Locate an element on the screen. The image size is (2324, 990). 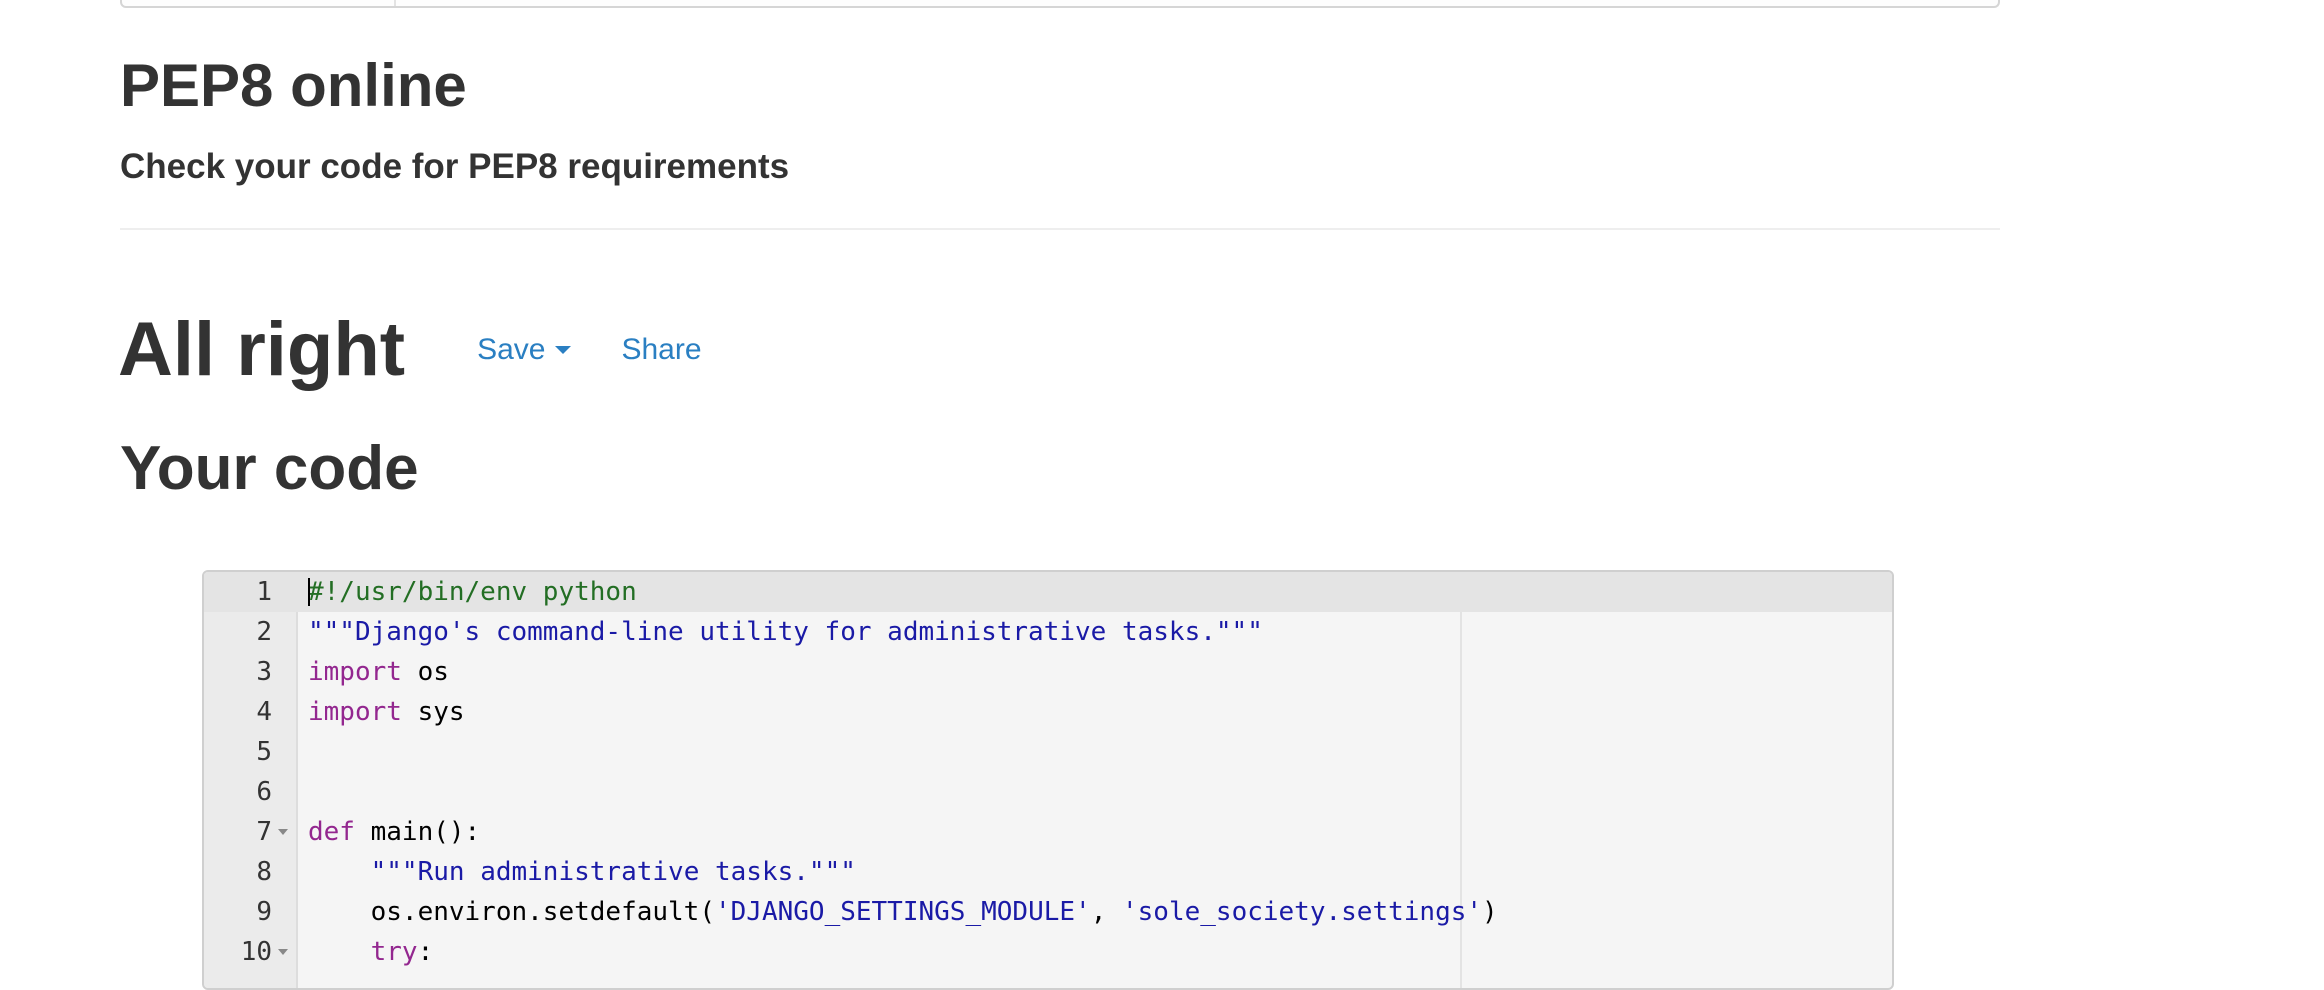
line-code: import sys is located at coordinates (386, 712).